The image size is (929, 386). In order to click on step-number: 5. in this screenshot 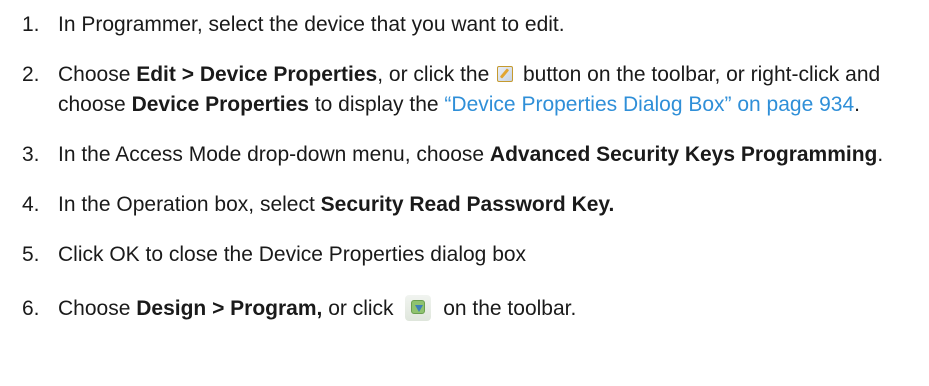, I will do `click(31, 254)`.